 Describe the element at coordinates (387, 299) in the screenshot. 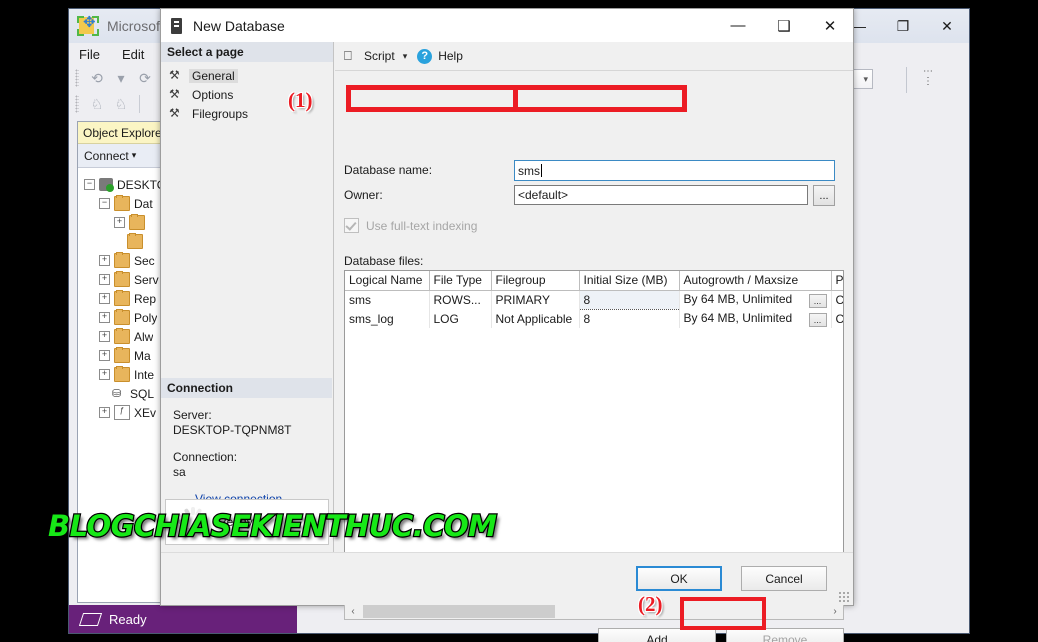

I see `table-cell: sms` at that location.